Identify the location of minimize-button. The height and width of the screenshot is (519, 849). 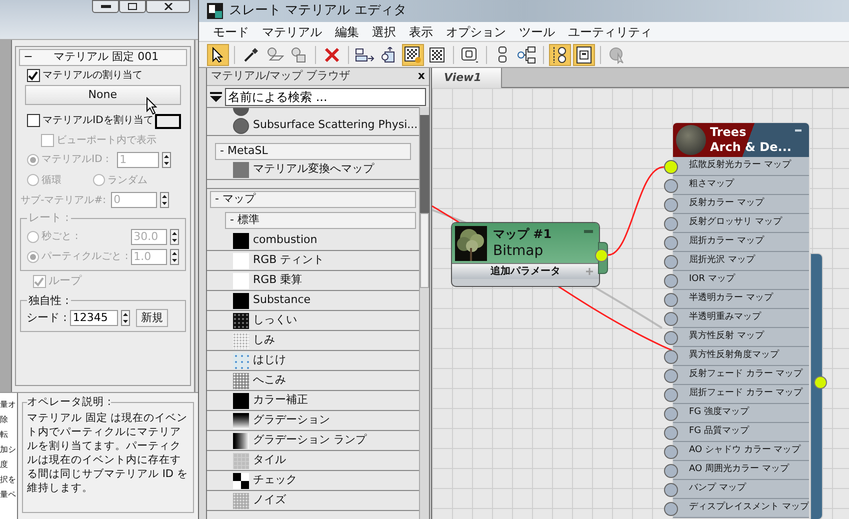
(105, 6).